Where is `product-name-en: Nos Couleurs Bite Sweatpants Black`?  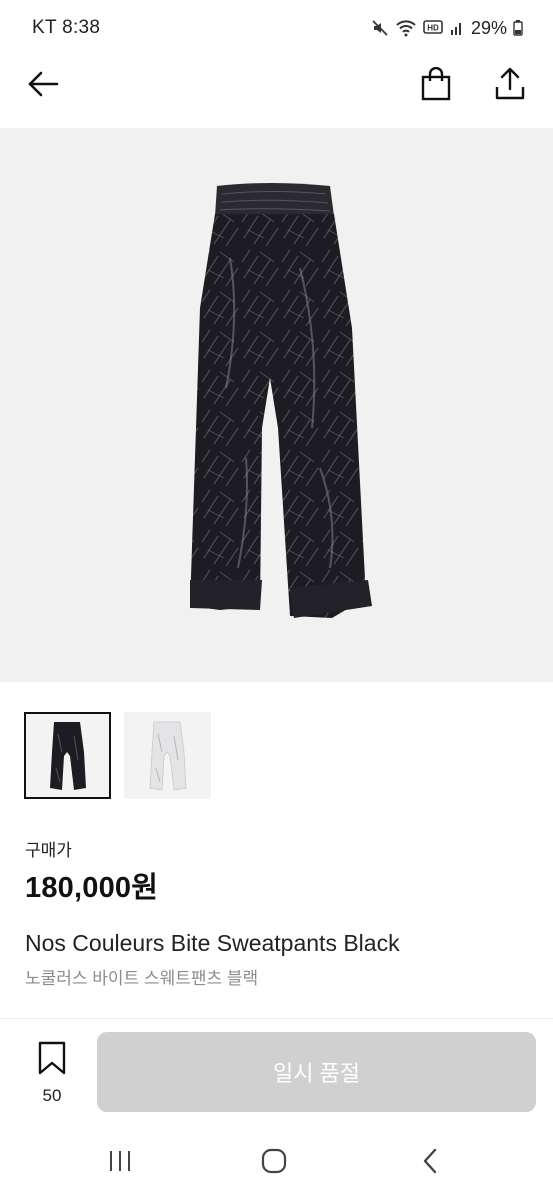 product-name-en: Nos Couleurs Bite Sweatpants Black is located at coordinates (212, 943).